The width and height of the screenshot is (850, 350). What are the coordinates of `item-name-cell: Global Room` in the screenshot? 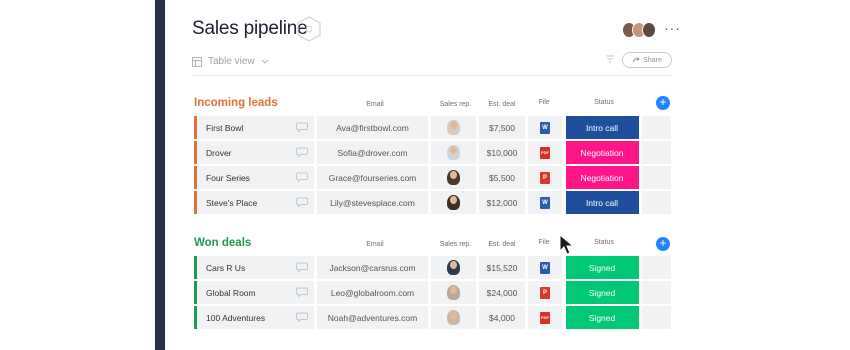 It's located at (255, 292).